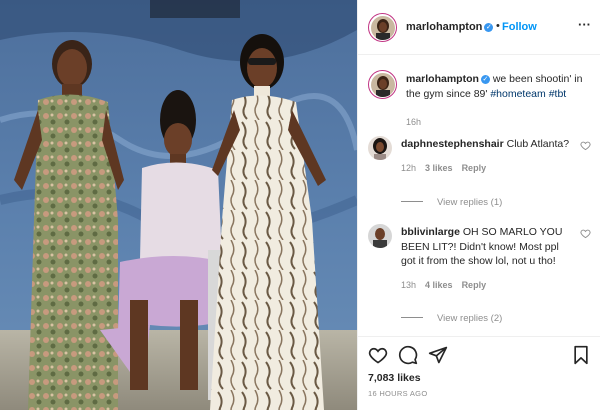  What do you see at coordinates (496, 122) in the screenshot?
I see `caption-meta: 16h` at bounding box center [496, 122].